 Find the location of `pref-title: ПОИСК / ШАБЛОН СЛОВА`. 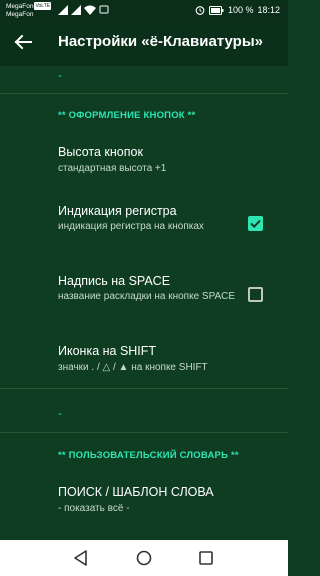

pref-title: ПОИСК / ШАБЛОН СЛОВА is located at coordinates (136, 492).